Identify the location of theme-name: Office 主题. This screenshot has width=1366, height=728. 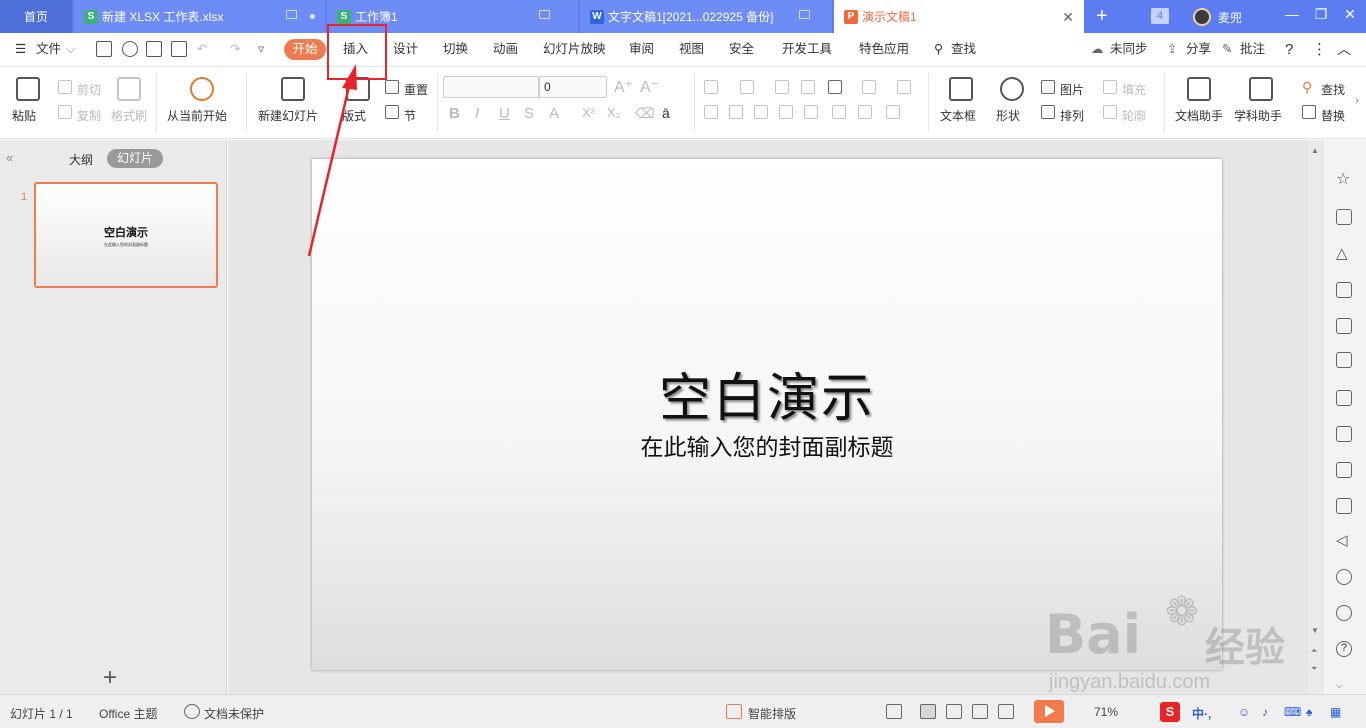
(128, 713).